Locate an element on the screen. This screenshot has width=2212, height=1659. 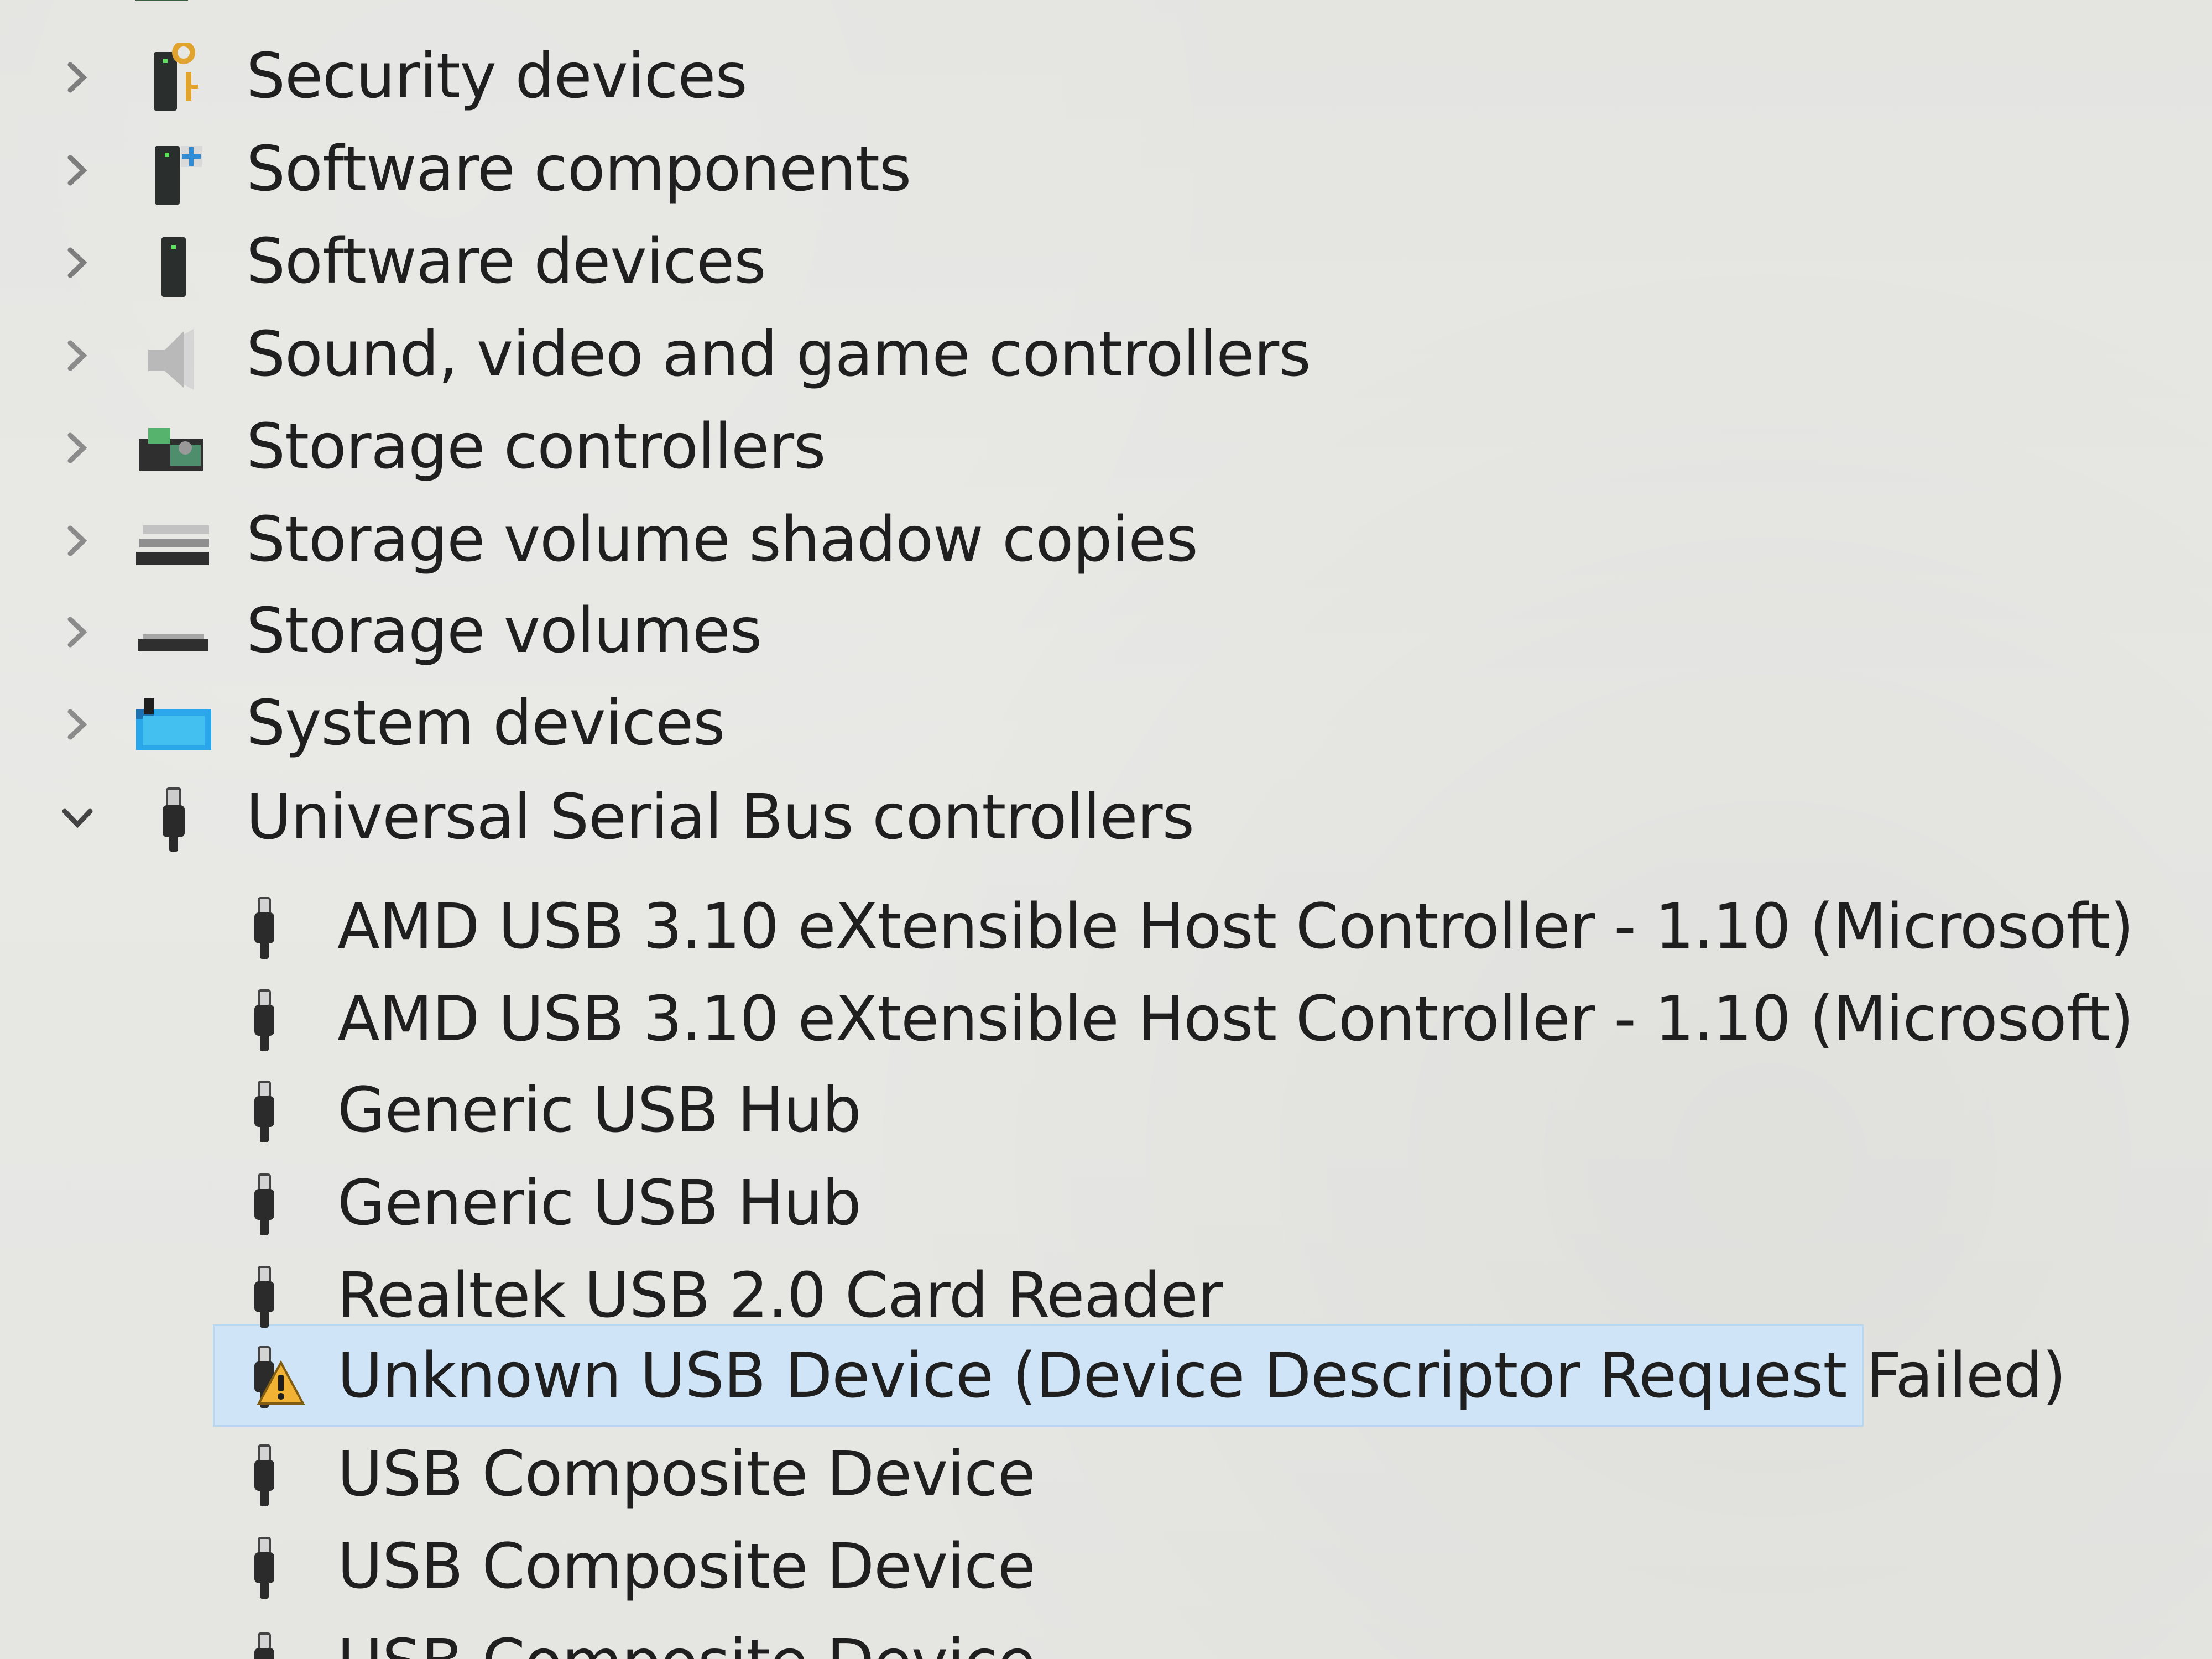
tree-item-label: Processors is located at coordinates (409, 2).